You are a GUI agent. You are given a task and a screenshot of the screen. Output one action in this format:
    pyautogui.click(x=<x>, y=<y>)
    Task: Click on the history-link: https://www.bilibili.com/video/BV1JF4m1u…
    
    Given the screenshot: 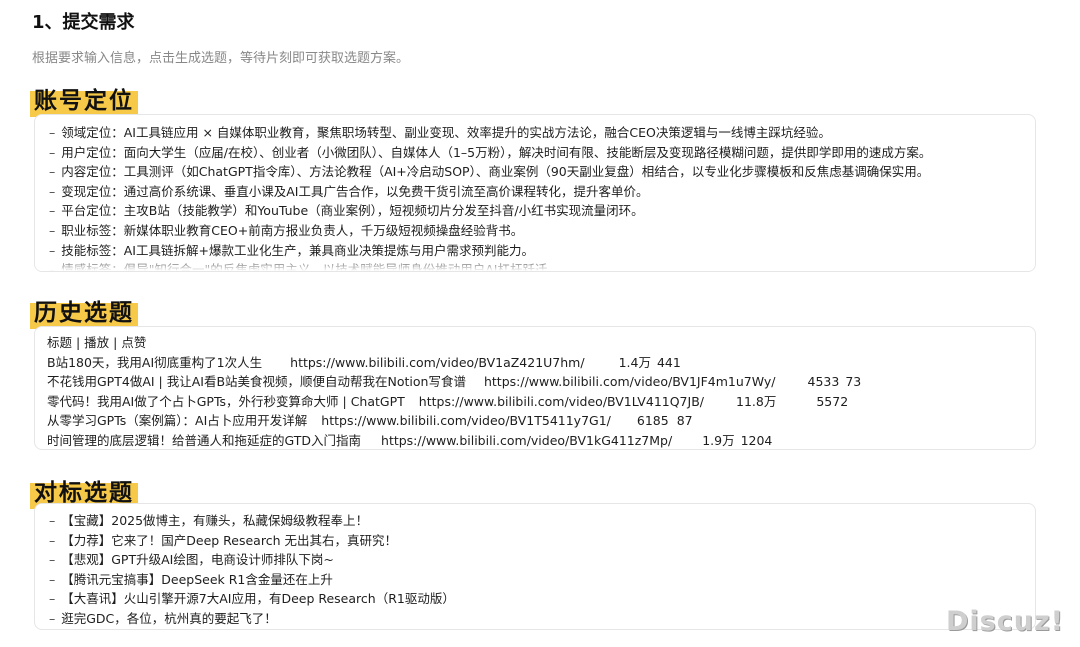 What is the action you would take?
    pyautogui.click(x=630, y=381)
    